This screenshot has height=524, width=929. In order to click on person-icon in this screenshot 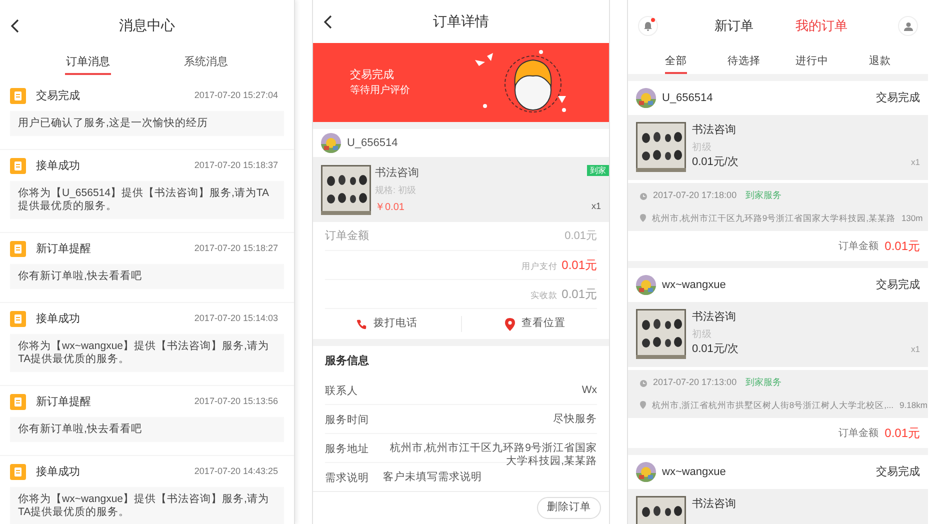, I will do `click(908, 26)`.